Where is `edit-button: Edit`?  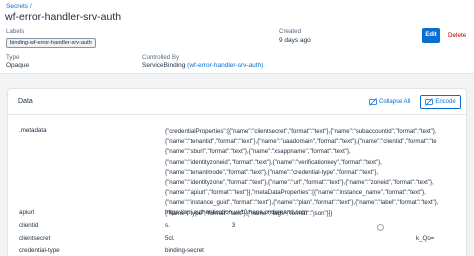
edit-button: Edit is located at coordinates (431, 35).